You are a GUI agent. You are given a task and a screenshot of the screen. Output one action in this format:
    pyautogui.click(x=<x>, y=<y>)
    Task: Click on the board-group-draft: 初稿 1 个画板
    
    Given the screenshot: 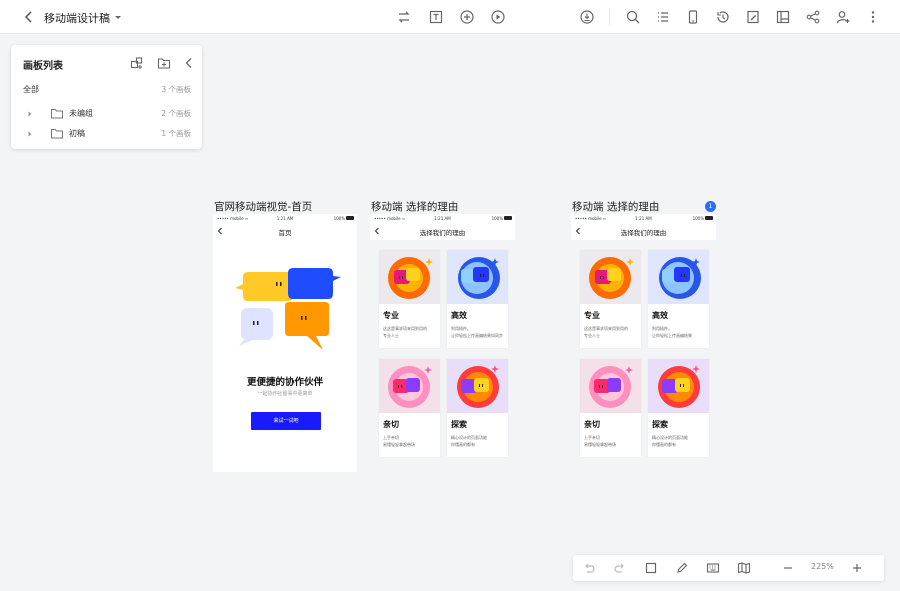 What is the action you would take?
    pyautogui.click(x=106, y=134)
    